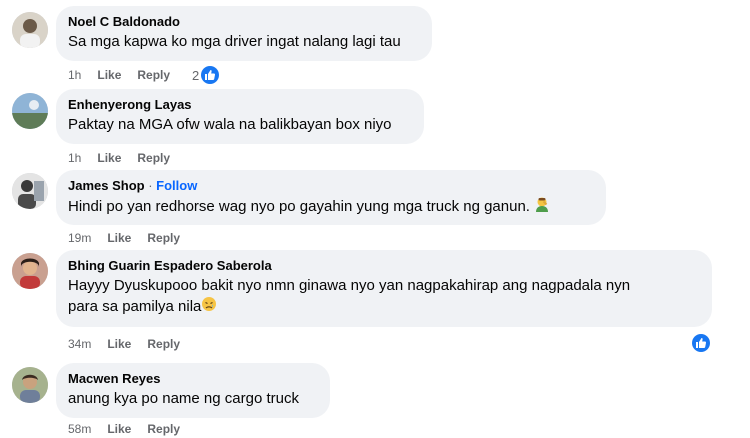 This screenshot has height=438, width=750. What do you see at coordinates (106, 185) in the screenshot?
I see `comment-author: James Shop` at bounding box center [106, 185].